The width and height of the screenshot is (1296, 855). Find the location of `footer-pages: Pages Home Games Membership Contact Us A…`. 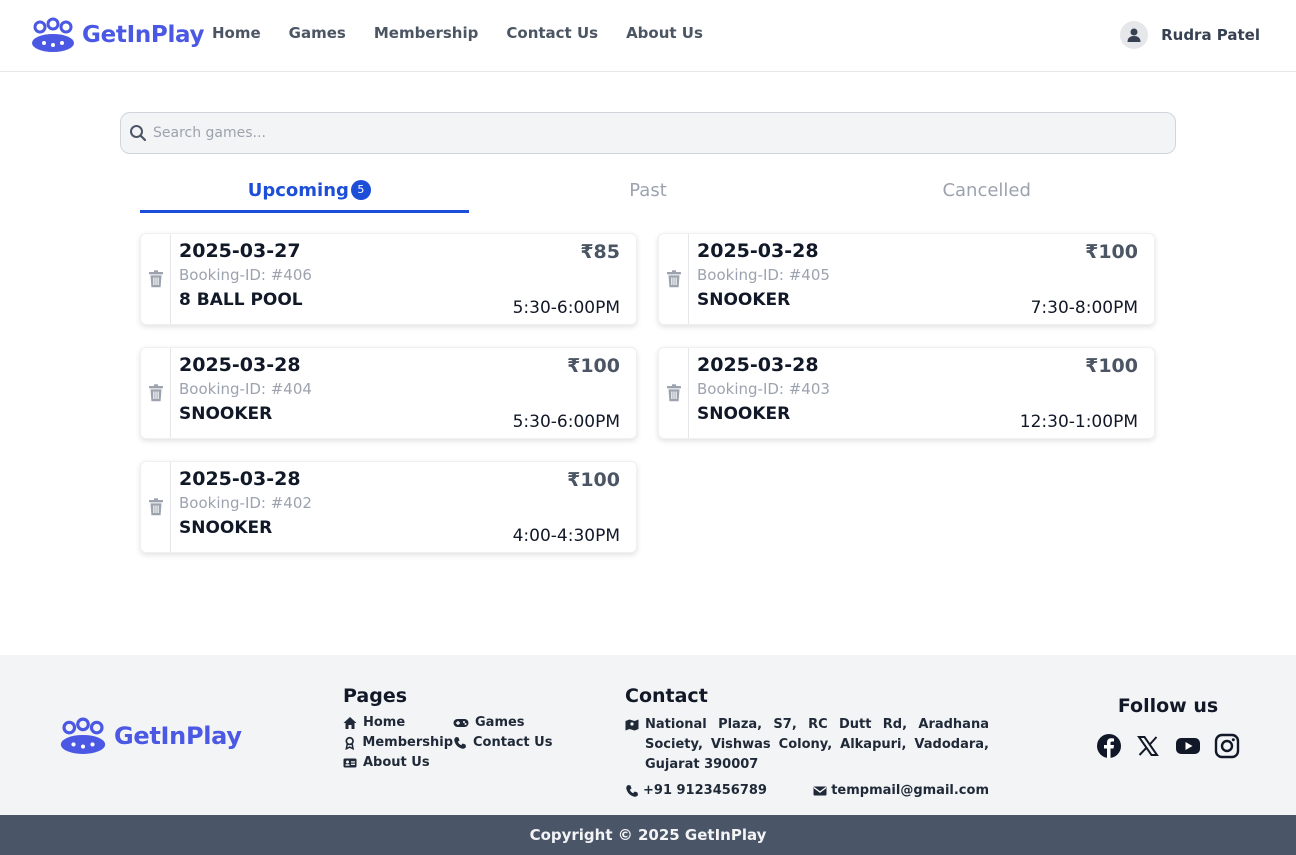

footer-pages: Pages Home Games Membership Contact Us A… is located at coordinates (458, 727).